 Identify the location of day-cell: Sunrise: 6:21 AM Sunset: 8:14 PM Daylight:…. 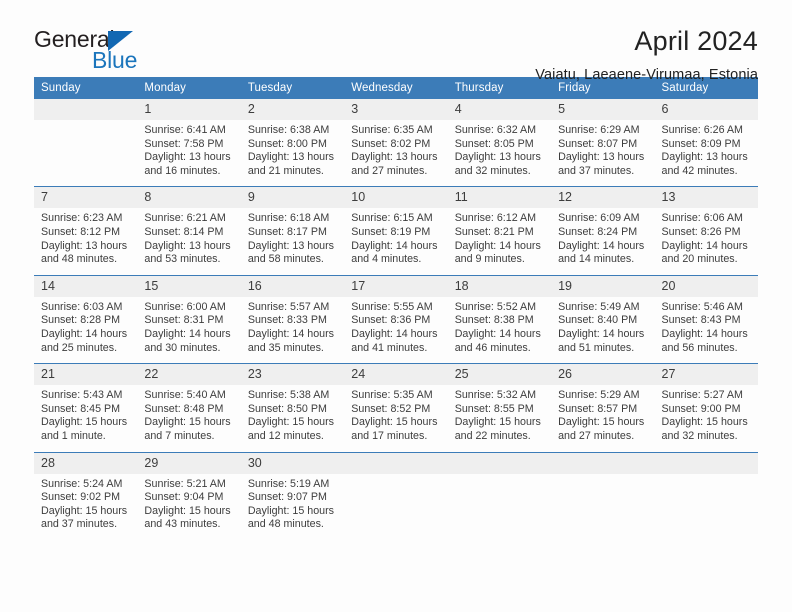
(189, 242).